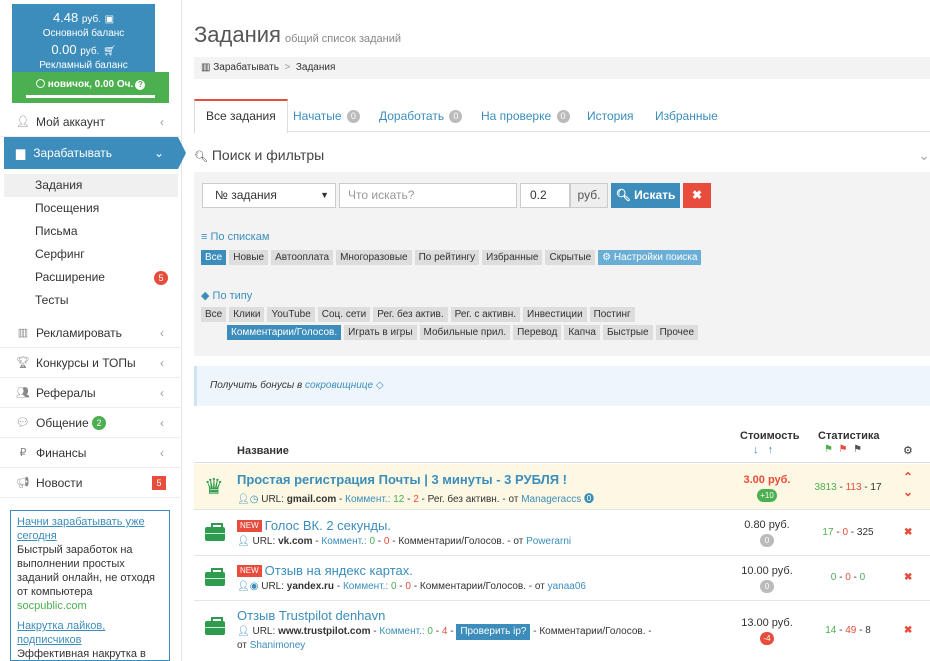 Image resolution: width=930 pixels, height=661 pixels. I want to click on type-chip: Быстрые, so click(627, 332).